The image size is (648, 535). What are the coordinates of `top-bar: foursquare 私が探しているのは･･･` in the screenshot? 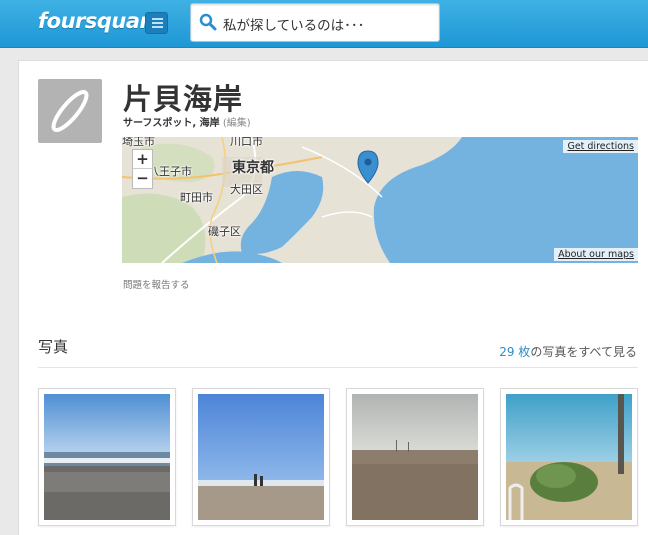 It's located at (324, 24).